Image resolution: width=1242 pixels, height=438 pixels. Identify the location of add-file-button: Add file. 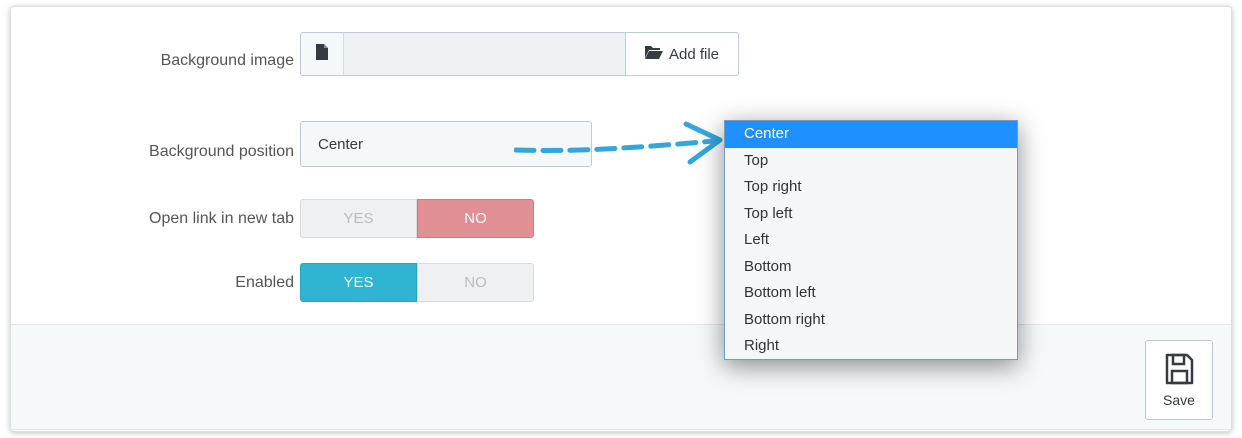
(682, 54).